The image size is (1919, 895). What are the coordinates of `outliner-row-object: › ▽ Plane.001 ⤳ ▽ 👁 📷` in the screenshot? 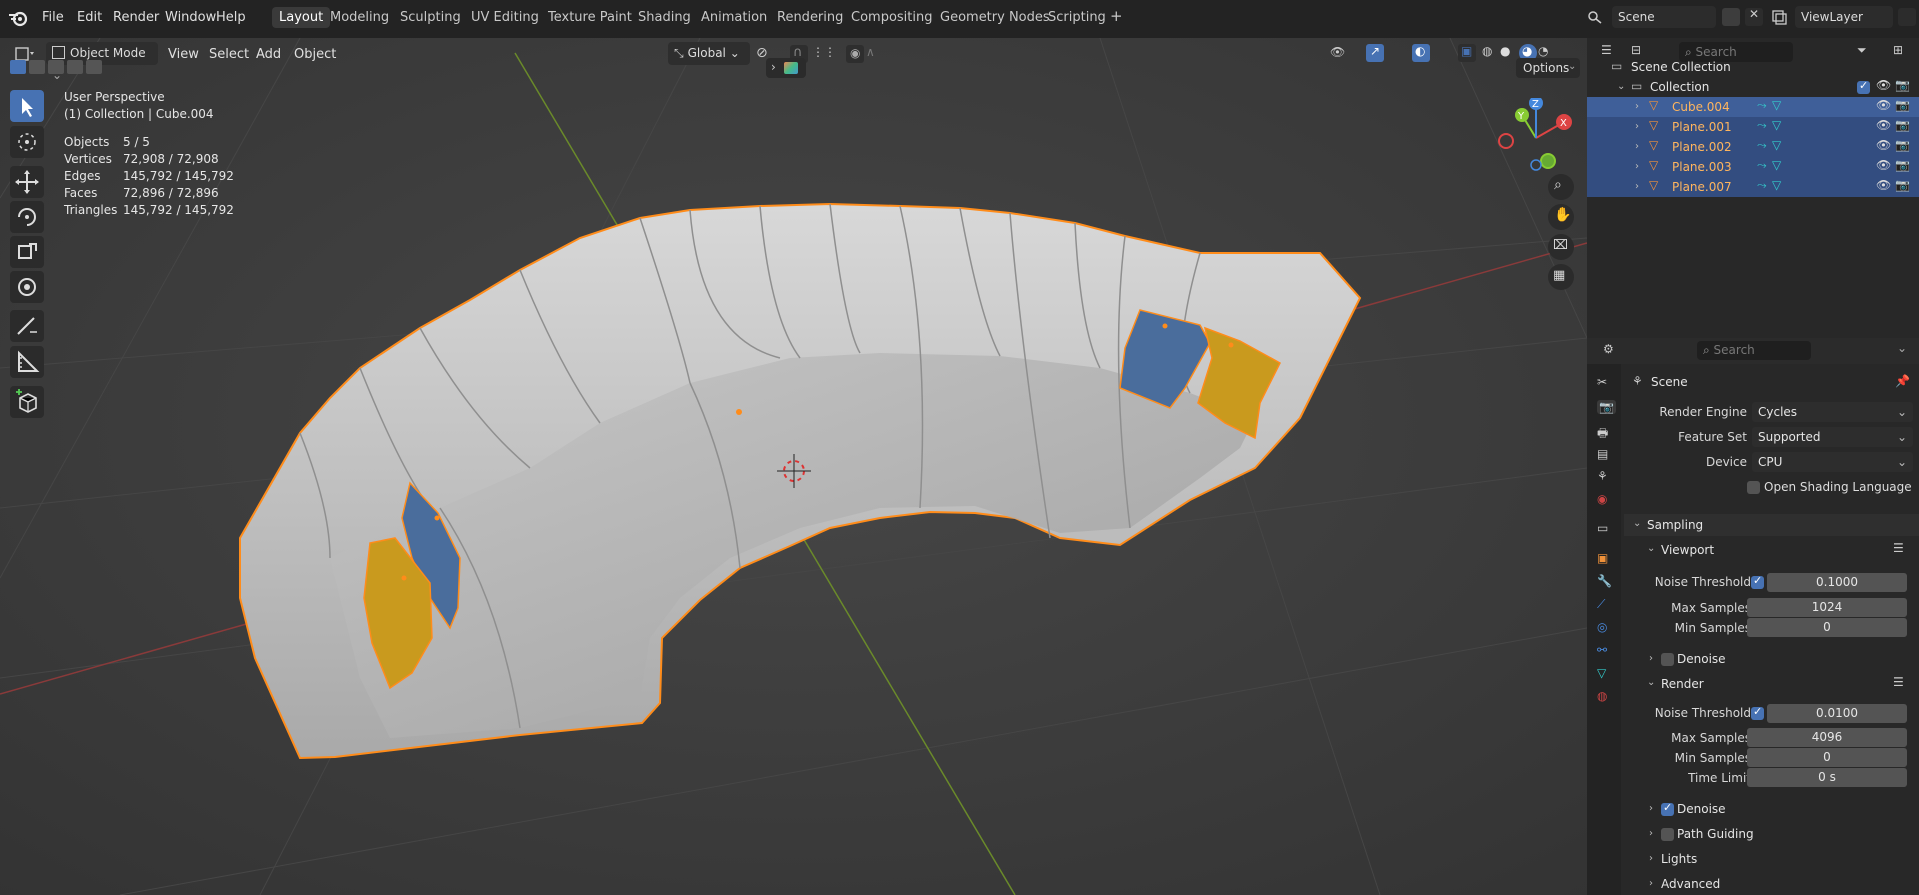 It's located at (1753, 127).